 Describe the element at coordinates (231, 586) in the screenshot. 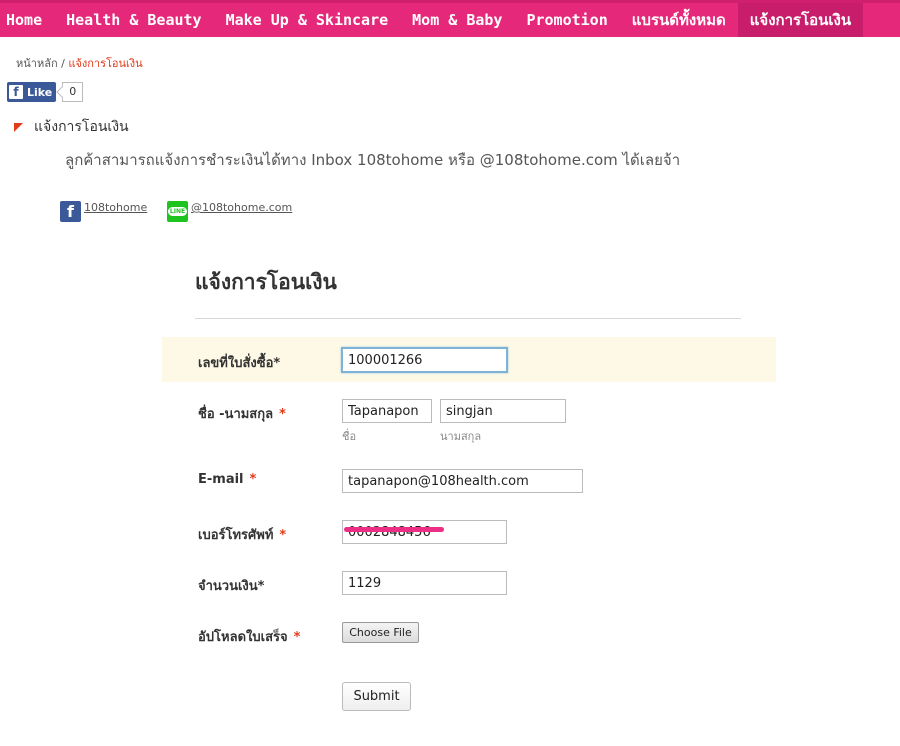

I see `amount-label: จำนวนเงิน*` at that location.